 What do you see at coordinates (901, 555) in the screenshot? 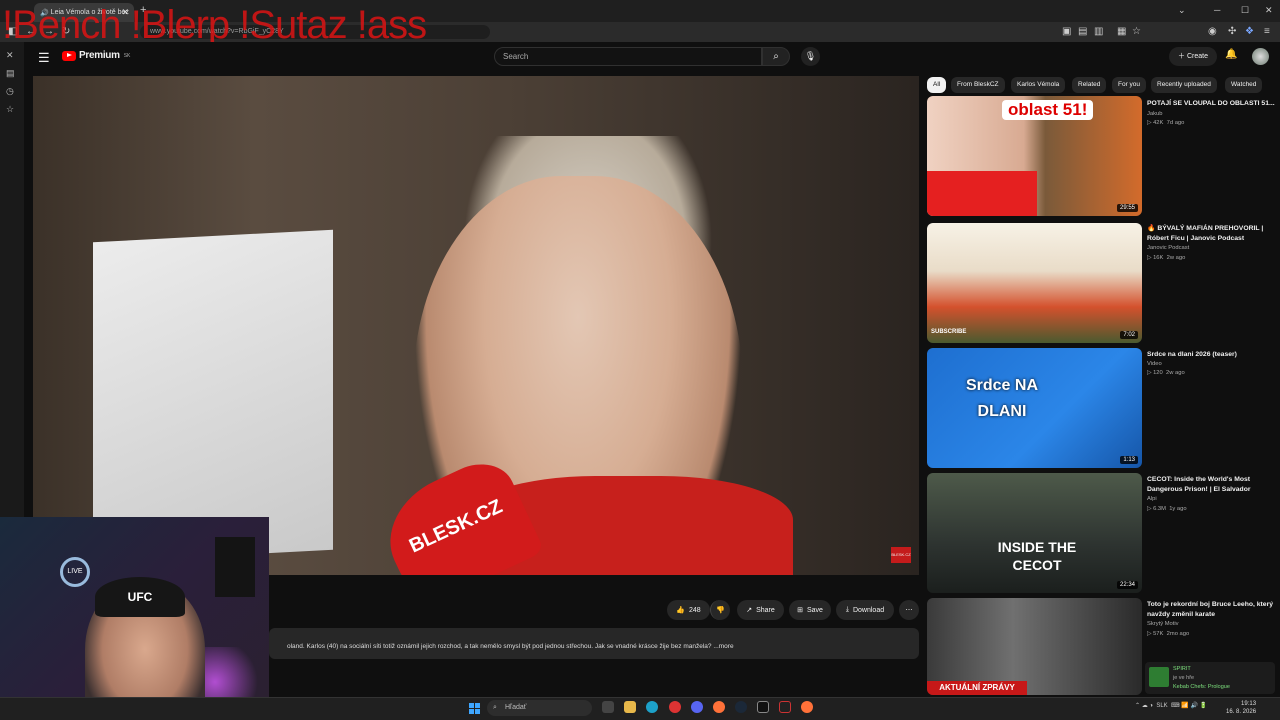
I see `channel-watermark: BLESK.CZ` at bounding box center [901, 555].